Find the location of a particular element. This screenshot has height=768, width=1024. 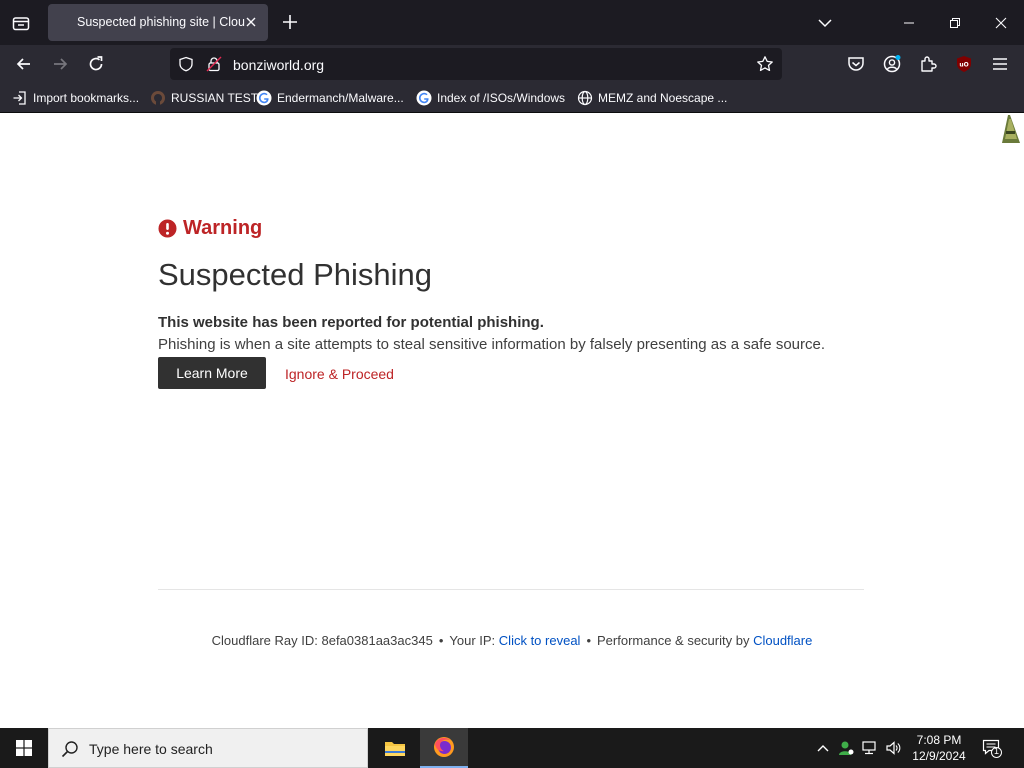

page-title: Suspected Phishing is located at coordinates (295, 274).